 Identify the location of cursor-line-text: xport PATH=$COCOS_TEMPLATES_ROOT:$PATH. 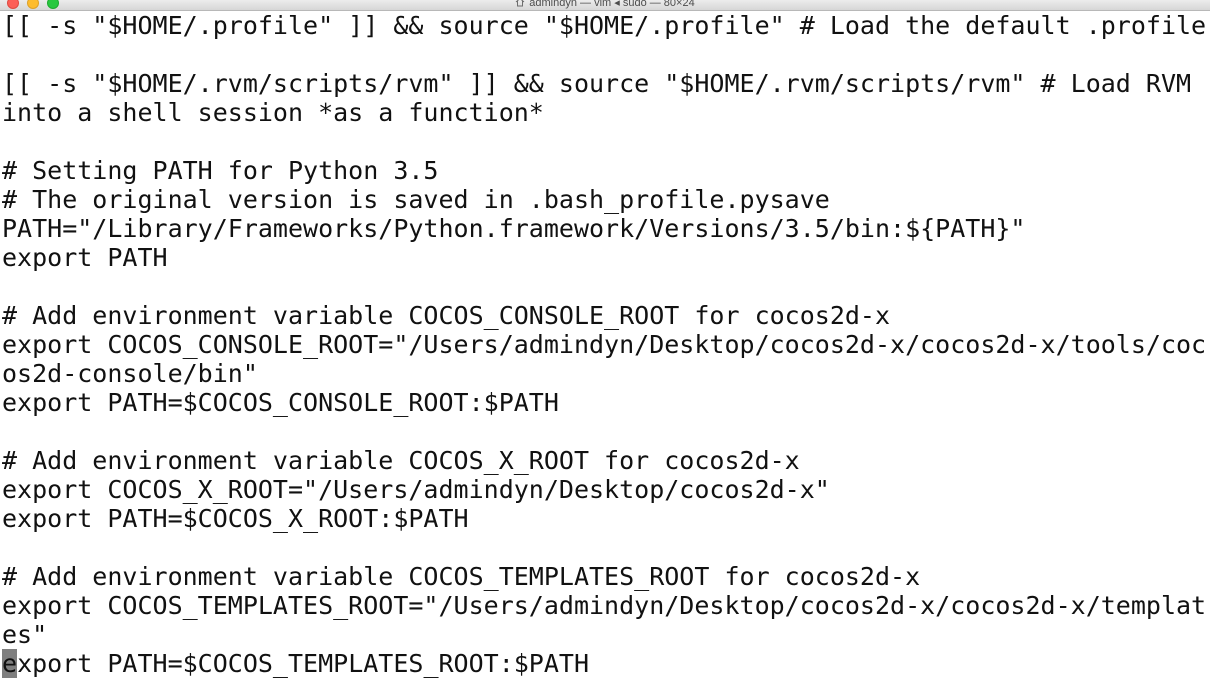
(303, 663).